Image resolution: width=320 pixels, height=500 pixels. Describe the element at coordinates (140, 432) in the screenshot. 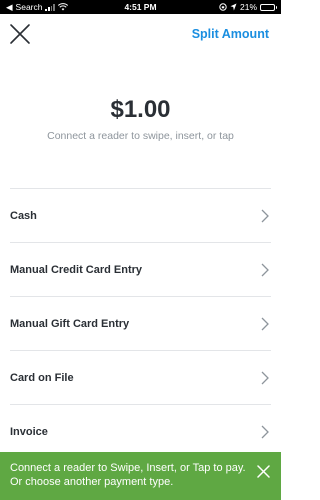

I see `payment-option-invoice: Invoice` at that location.